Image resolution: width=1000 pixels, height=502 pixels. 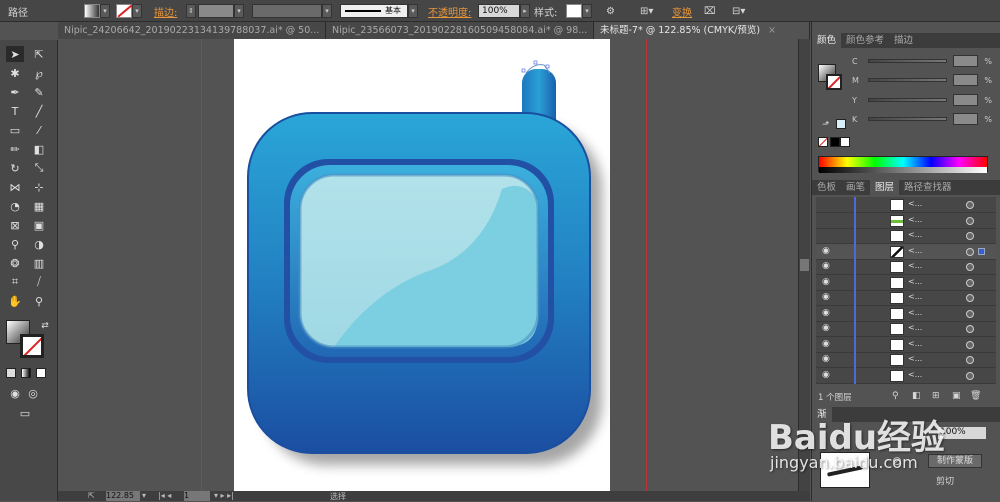 What do you see at coordinates (916, 396) in the screenshot?
I see `make-clip-mask-icon: ◧` at bounding box center [916, 396].